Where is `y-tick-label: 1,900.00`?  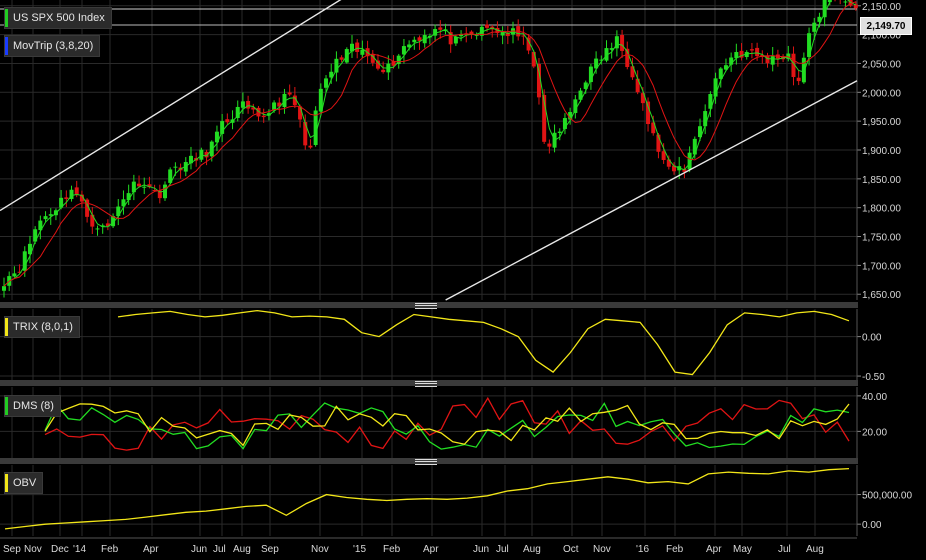
y-tick-label: 1,900.00 is located at coordinates (881, 151).